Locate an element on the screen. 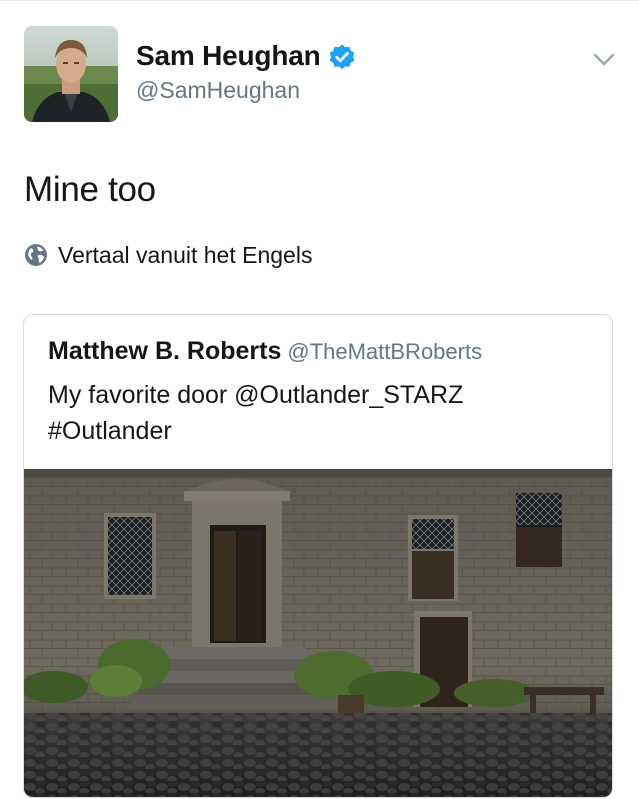 This screenshot has height=799, width=639. top-divider is located at coordinates (319, 0).